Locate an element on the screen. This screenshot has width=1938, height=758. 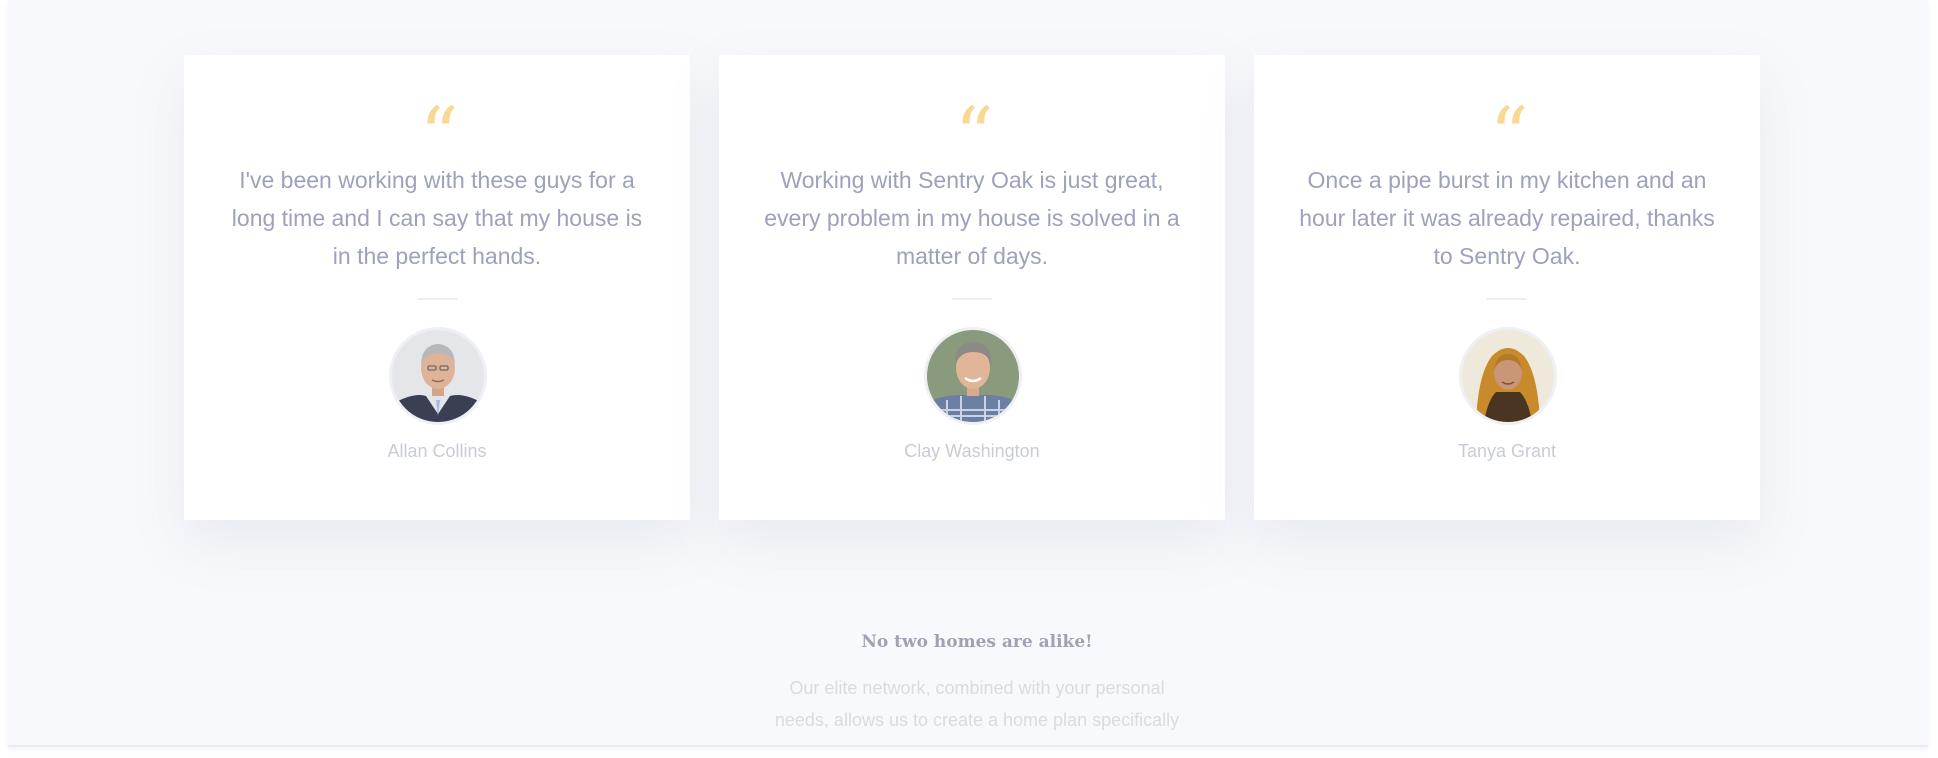
avatar-clay-washington is located at coordinates (973, 376).